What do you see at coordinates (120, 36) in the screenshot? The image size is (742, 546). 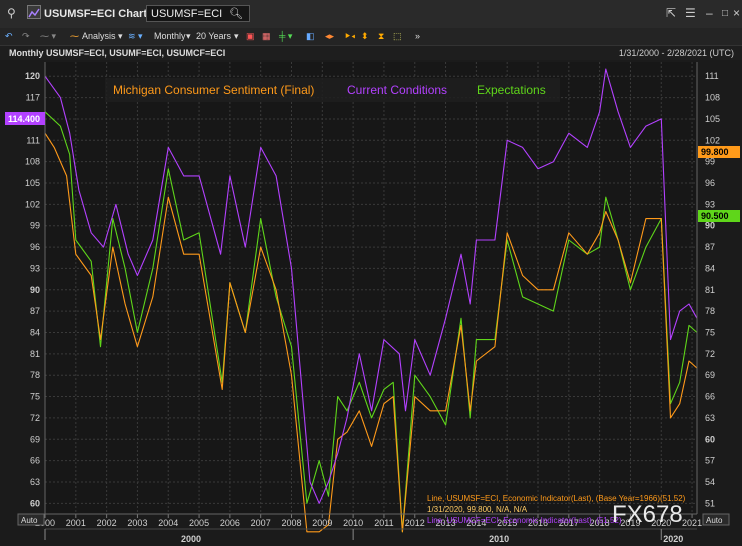 I see `analysis-dropdown-icon: ▾` at bounding box center [120, 36].